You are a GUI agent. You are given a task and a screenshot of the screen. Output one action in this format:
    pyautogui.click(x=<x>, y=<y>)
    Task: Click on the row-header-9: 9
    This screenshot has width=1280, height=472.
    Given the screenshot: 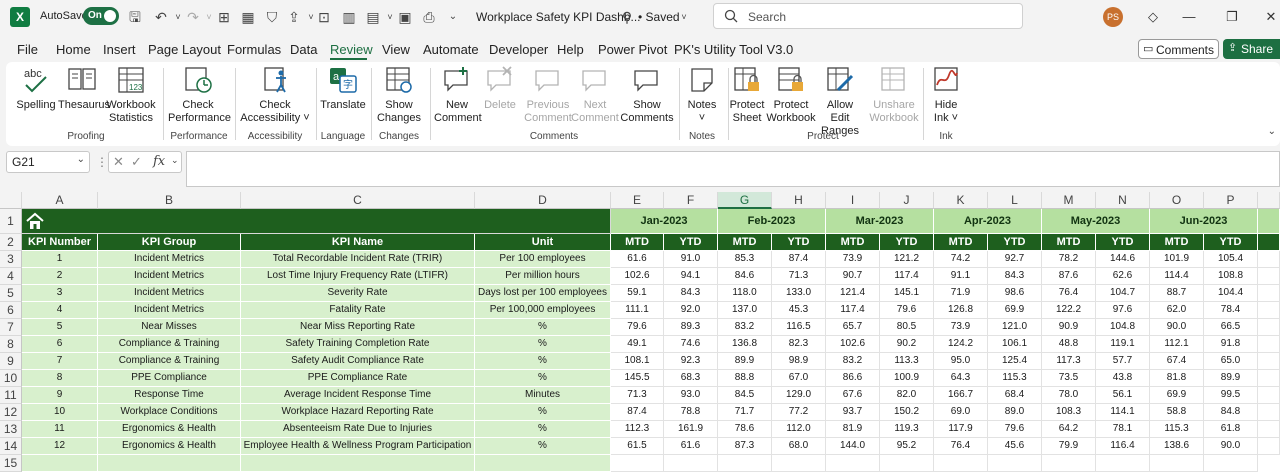 What is the action you would take?
    pyautogui.click(x=11, y=361)
    